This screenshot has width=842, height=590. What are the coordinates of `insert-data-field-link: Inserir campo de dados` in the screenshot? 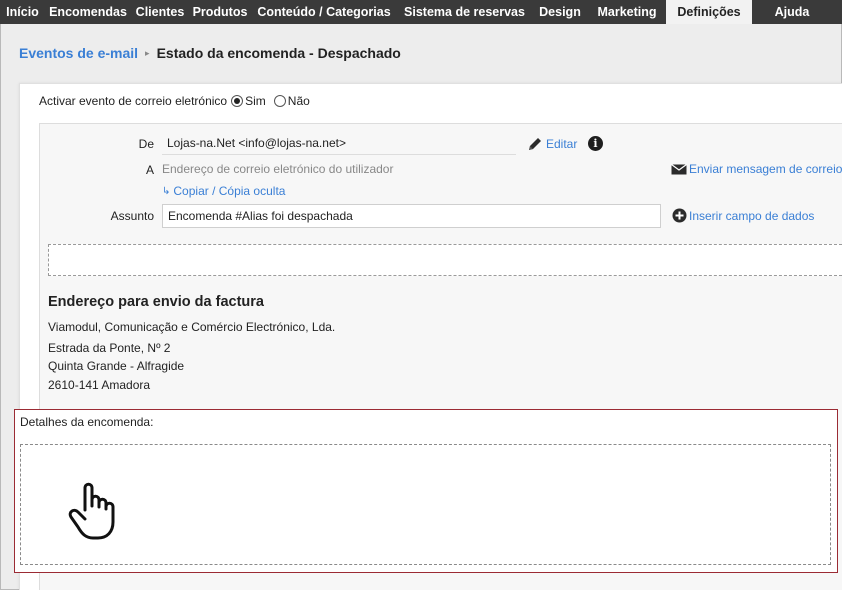 It's located at (743, 215).